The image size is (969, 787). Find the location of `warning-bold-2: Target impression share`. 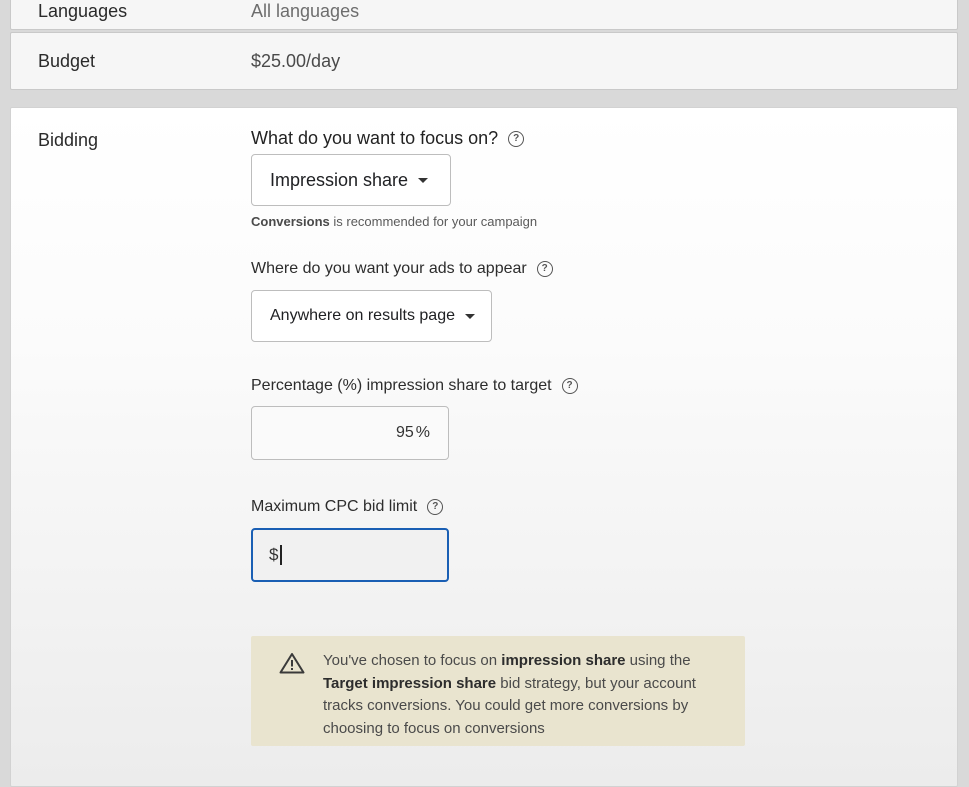

warning-bold-2: Target impression share is located at coordinates (410, 683).